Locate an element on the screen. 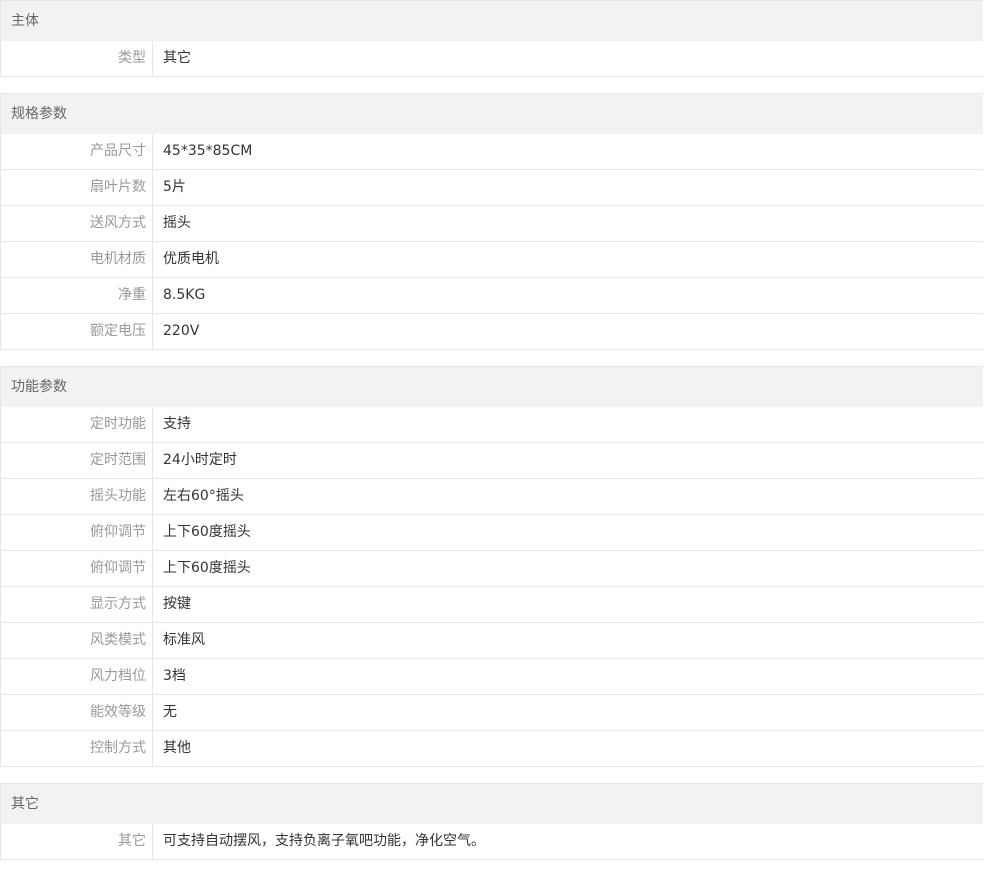 The width and height of the screenshot is (989, 875). spec-section: 其它 其它 可支持自动摆风，支持负离子氧吧功能，净化空气。 is located at coordinates (491, 821).